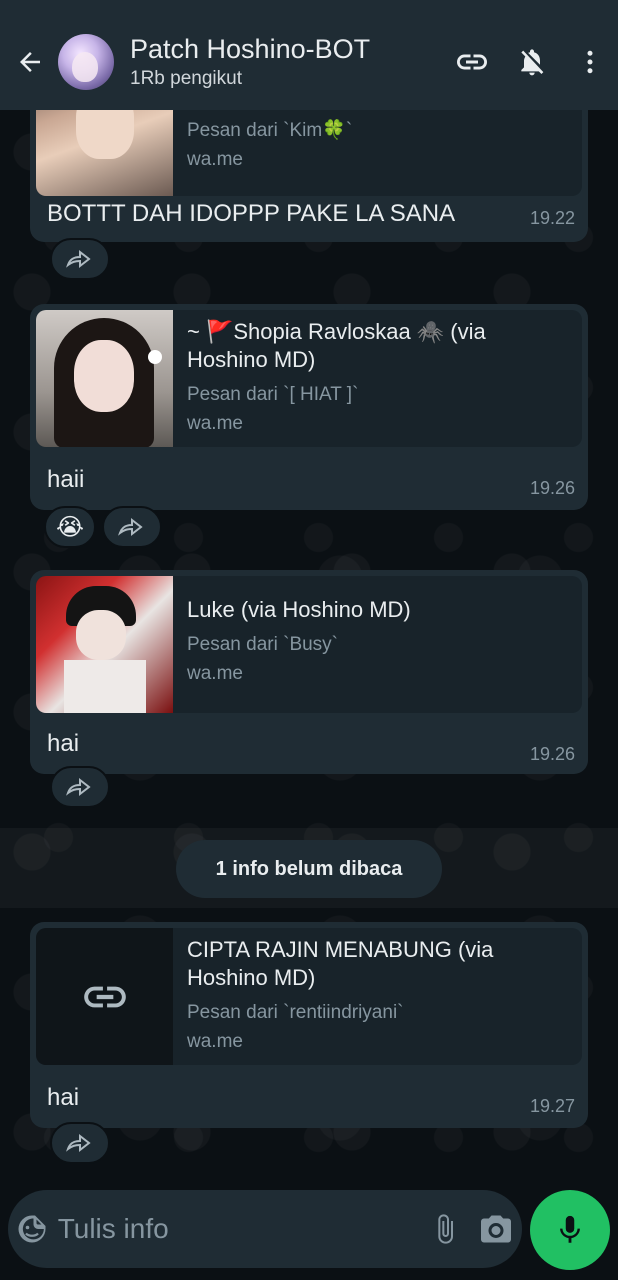 The height and width of the screenshot is (1280, 618). Describe the element at coordinates (237, 1229) in the screenshot. I see `message-input` at that location.